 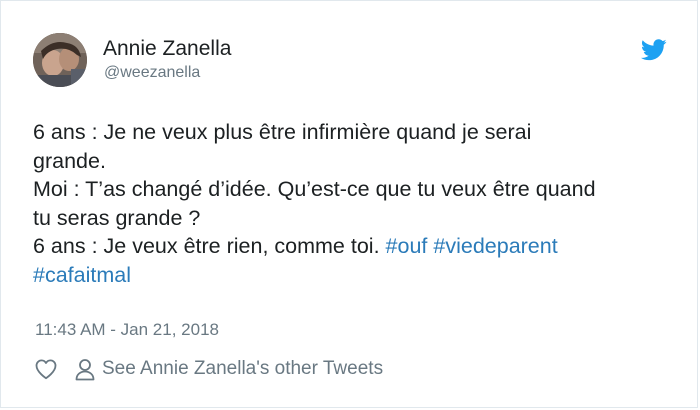 I want to click on see-other-tweets-label: See Annie Zanella's other Tweets, so click(x=243, y=368).